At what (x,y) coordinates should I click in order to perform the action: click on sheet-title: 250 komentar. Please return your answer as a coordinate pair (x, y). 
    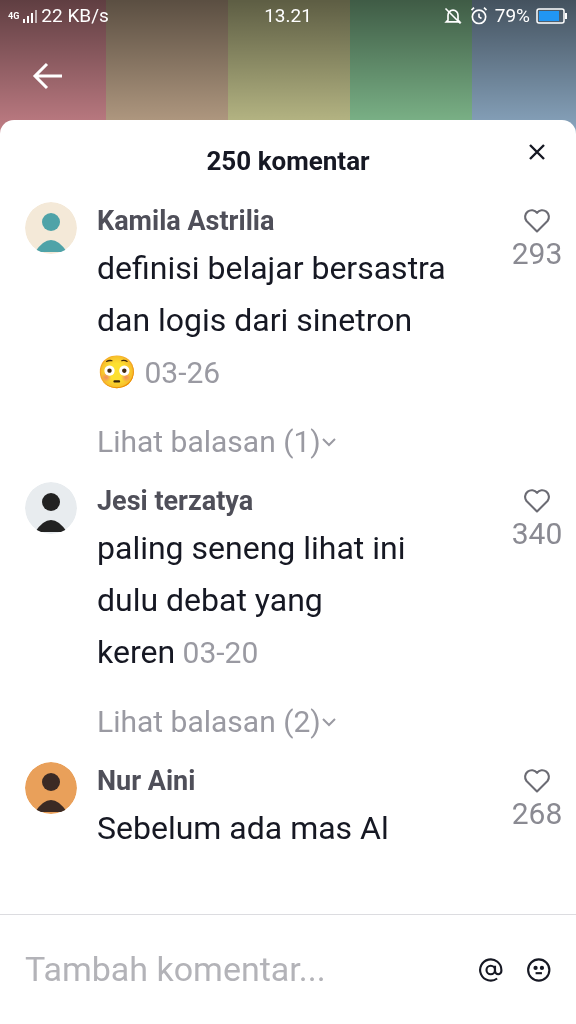
    Looking at the image, I should click on (288, 161).